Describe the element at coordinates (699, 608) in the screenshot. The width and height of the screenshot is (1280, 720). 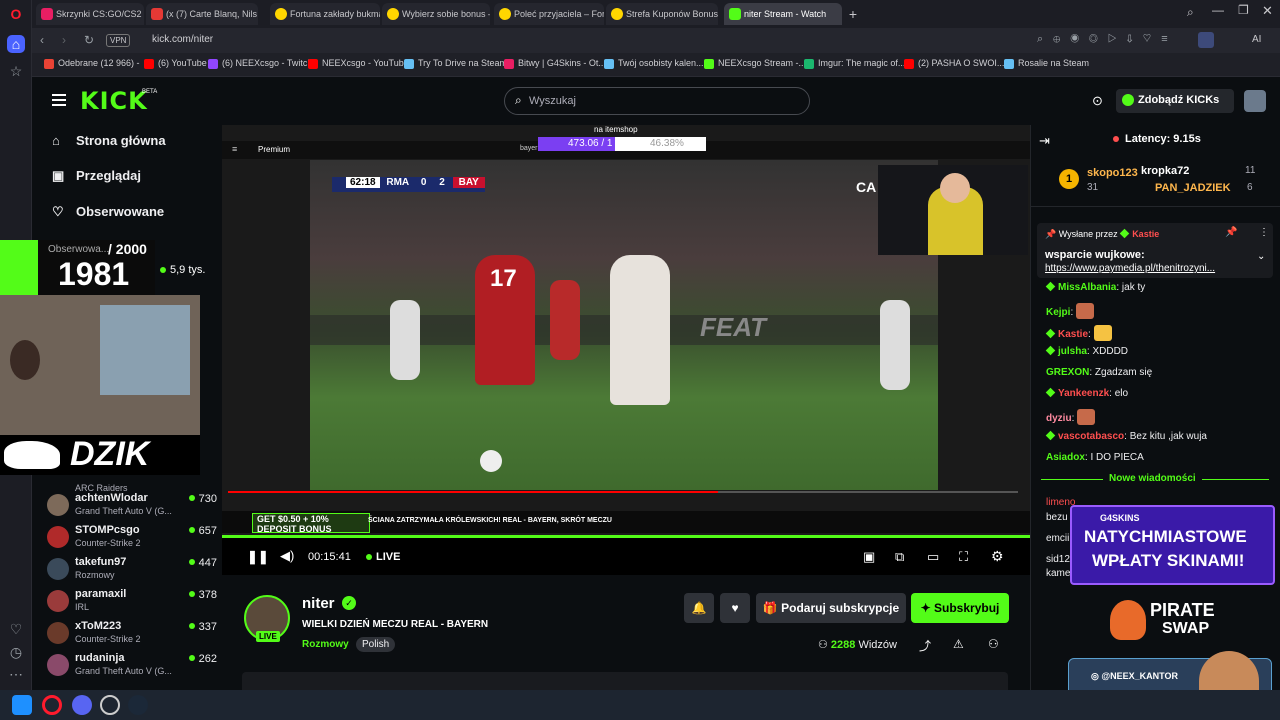
I see `bell-button: 🔔` at that location.